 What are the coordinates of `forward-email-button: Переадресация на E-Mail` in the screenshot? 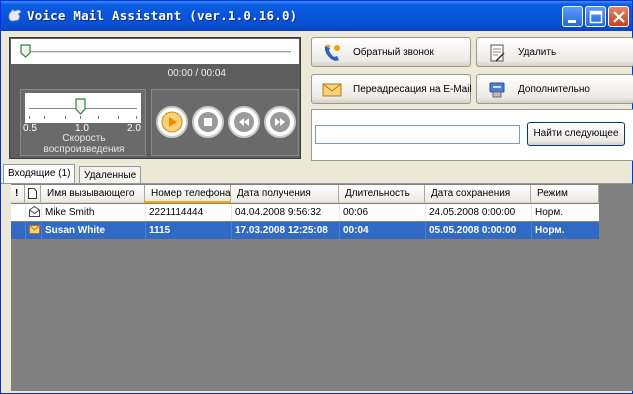 It's located at (391, 89).